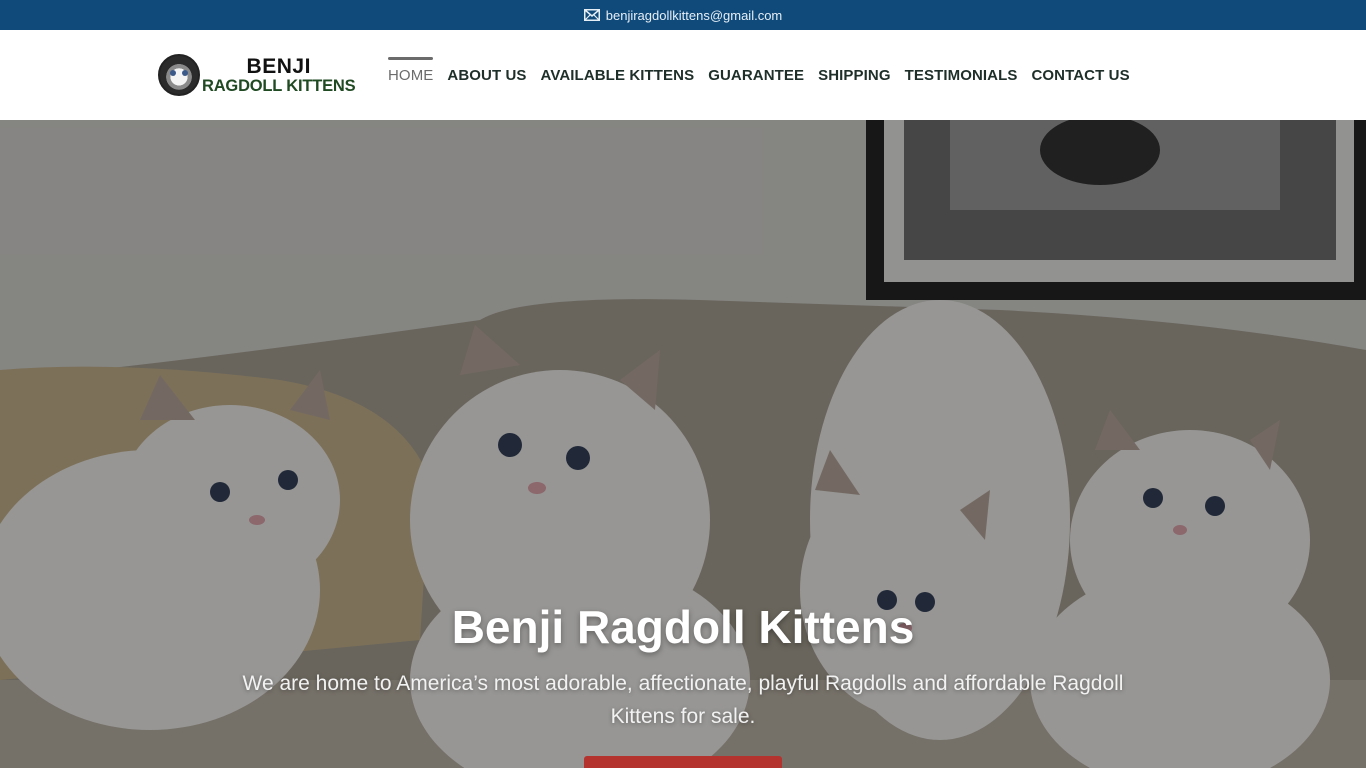 This screenshot has width=1366, height=768. What do you see at coordinates (683, 762) in the screenshot?
I see `hero-cta-button` at bounding box center [683, 762].